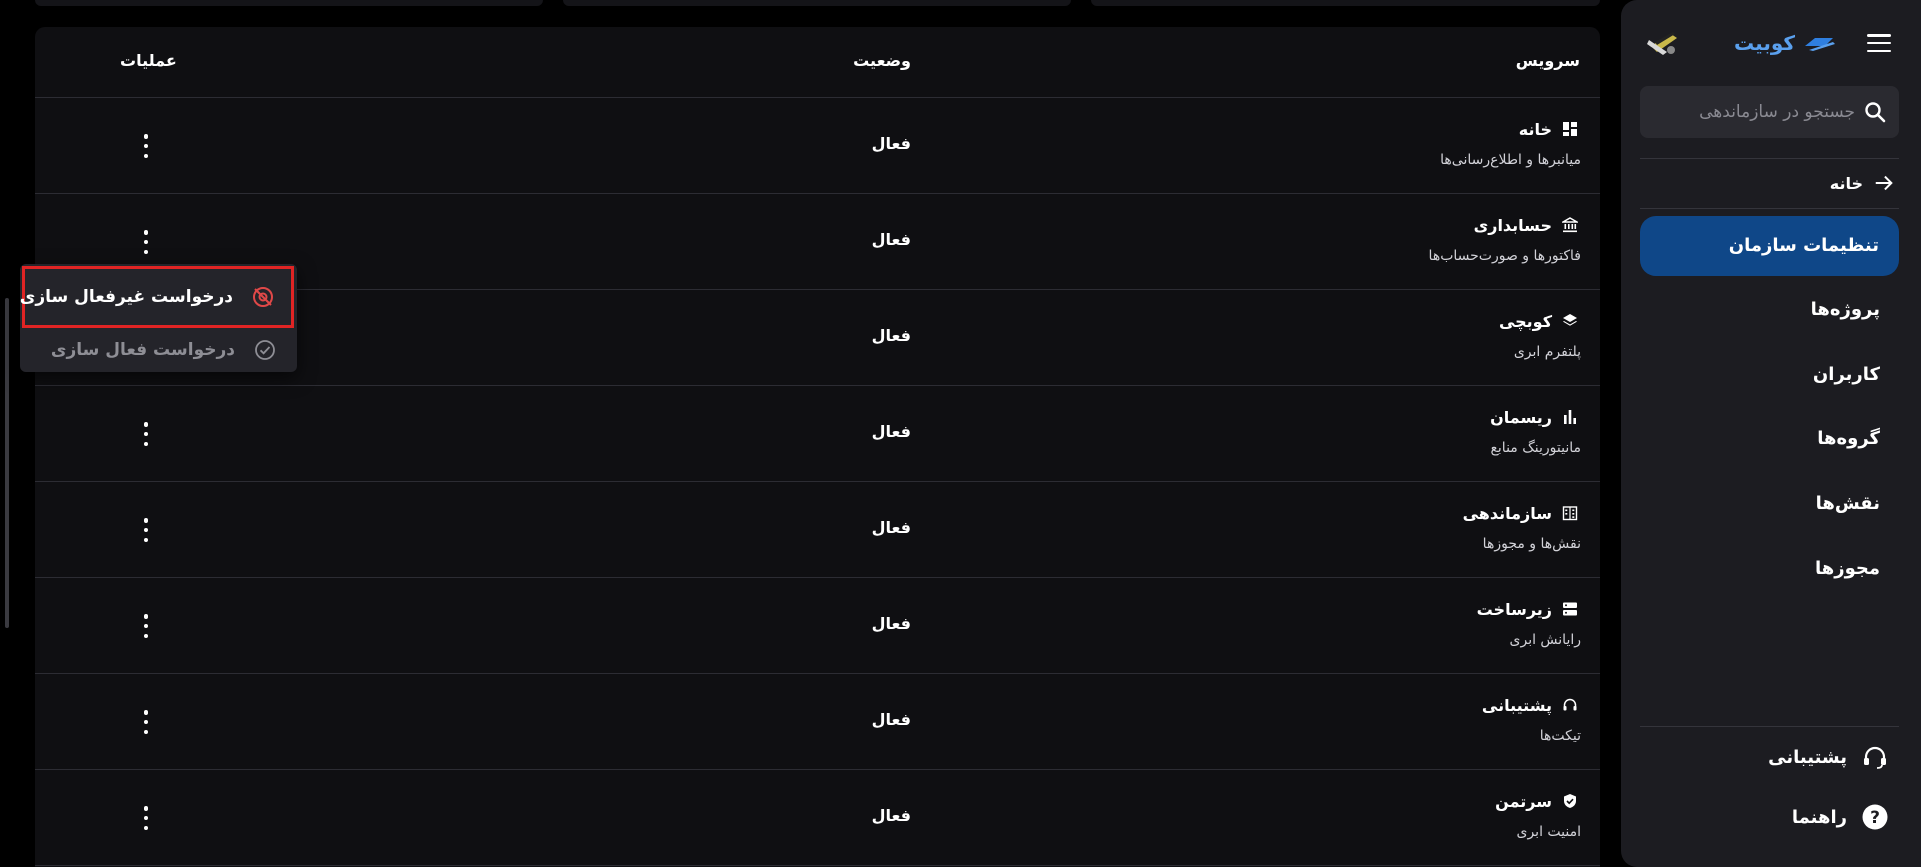 The height and width of the screenshot is (867, 1921). I want to click on sidebar-item-home: خانه, so click(1862, 183).